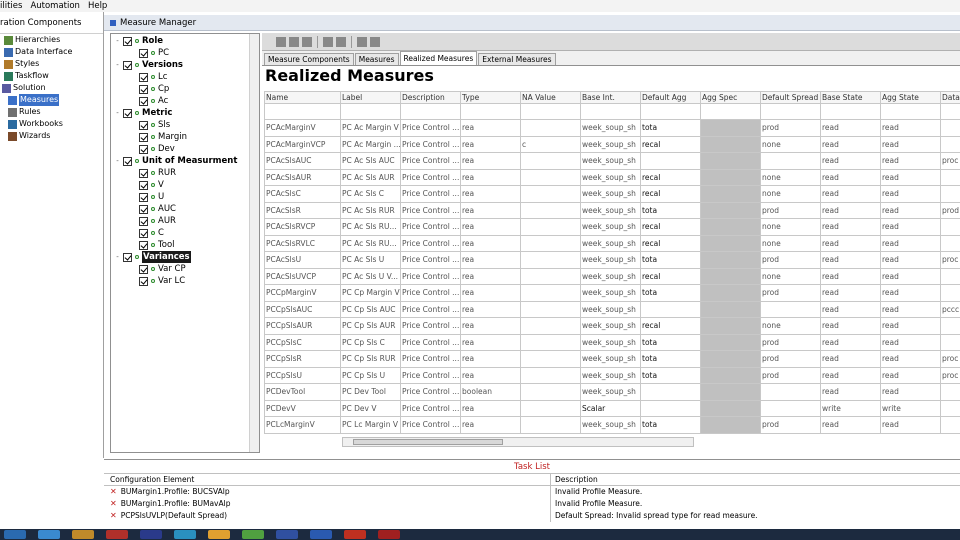 The width and height of the screenshot is (960, 540). Describe the element at coordinates (370, 375) in the screenshot. I see `table-cell: PC Cp Sls U` at that location.